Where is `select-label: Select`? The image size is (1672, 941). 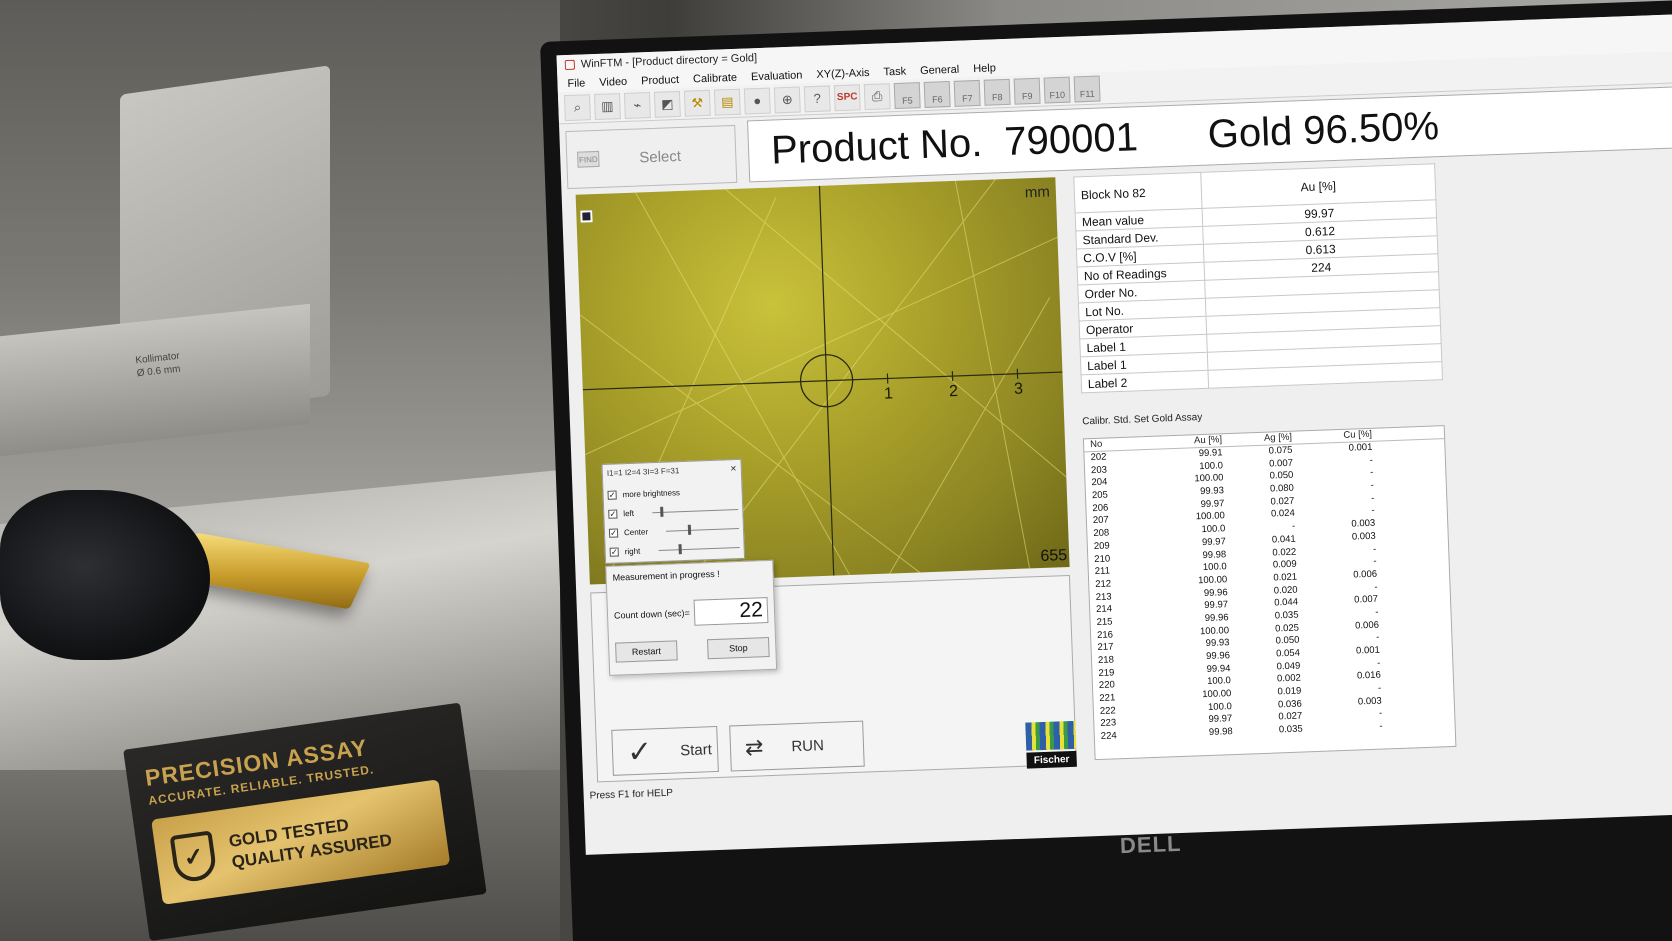 select-label: Select is located at coordinates (660, 156).